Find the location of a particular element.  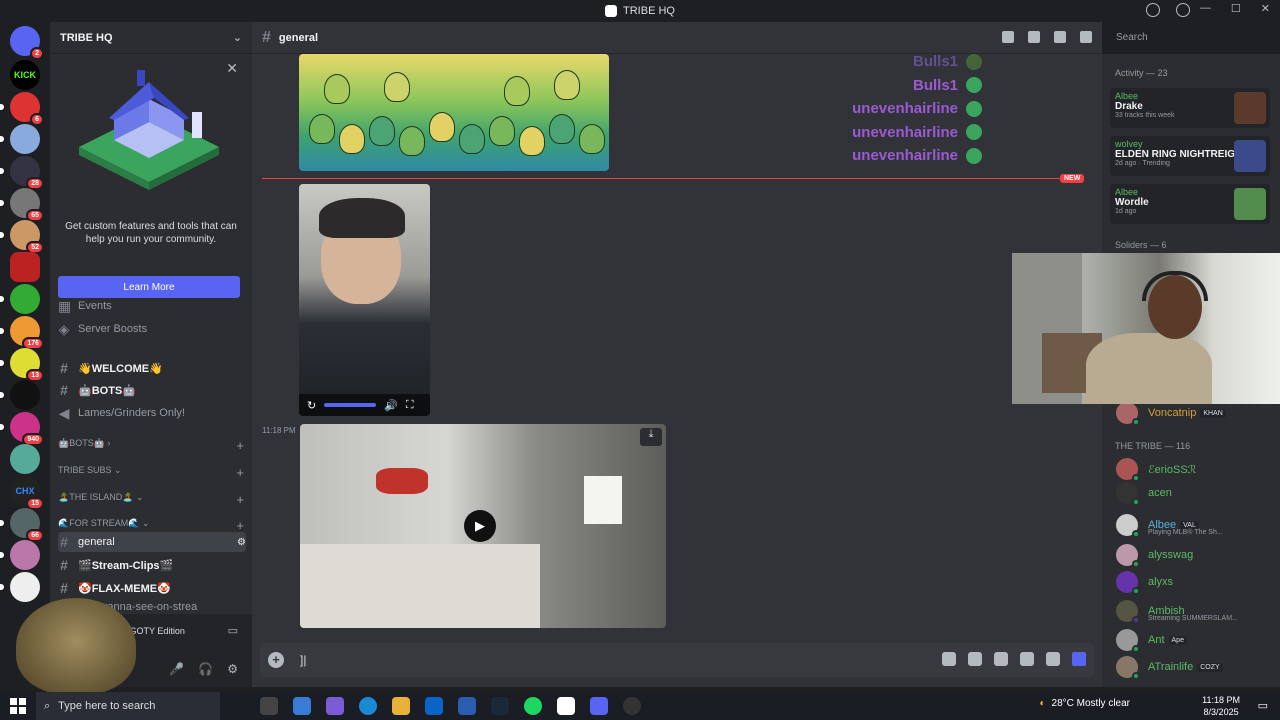

download-icon: ⤓ is located at coordinates (651, 437).